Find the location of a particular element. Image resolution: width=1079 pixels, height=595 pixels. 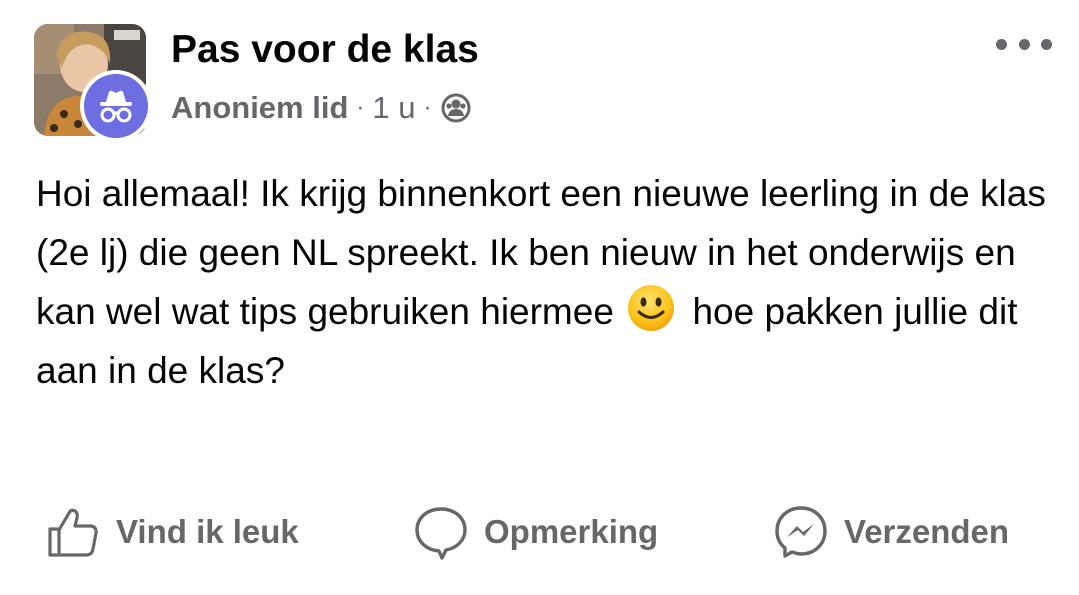

post-time: 1 u is located at coordinates (393, 108).